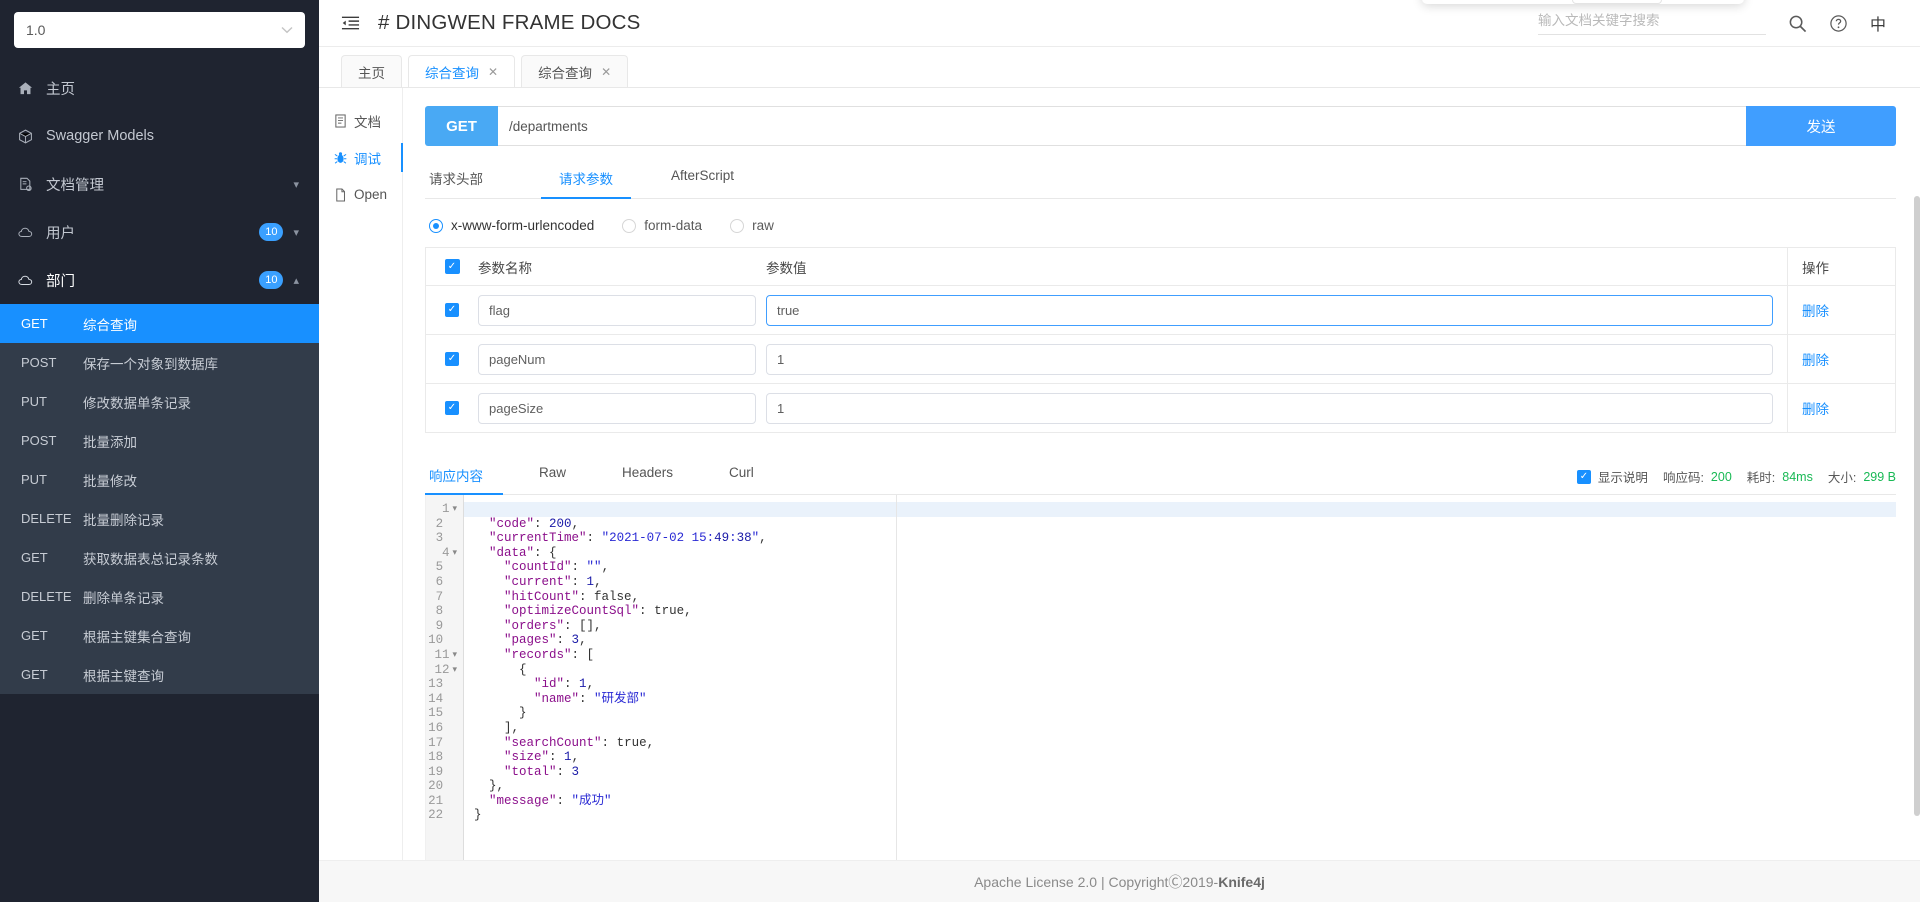 This screenshot has width=1920, height=902. I want to click on line-number: 12 ▾, so click(445, 670).